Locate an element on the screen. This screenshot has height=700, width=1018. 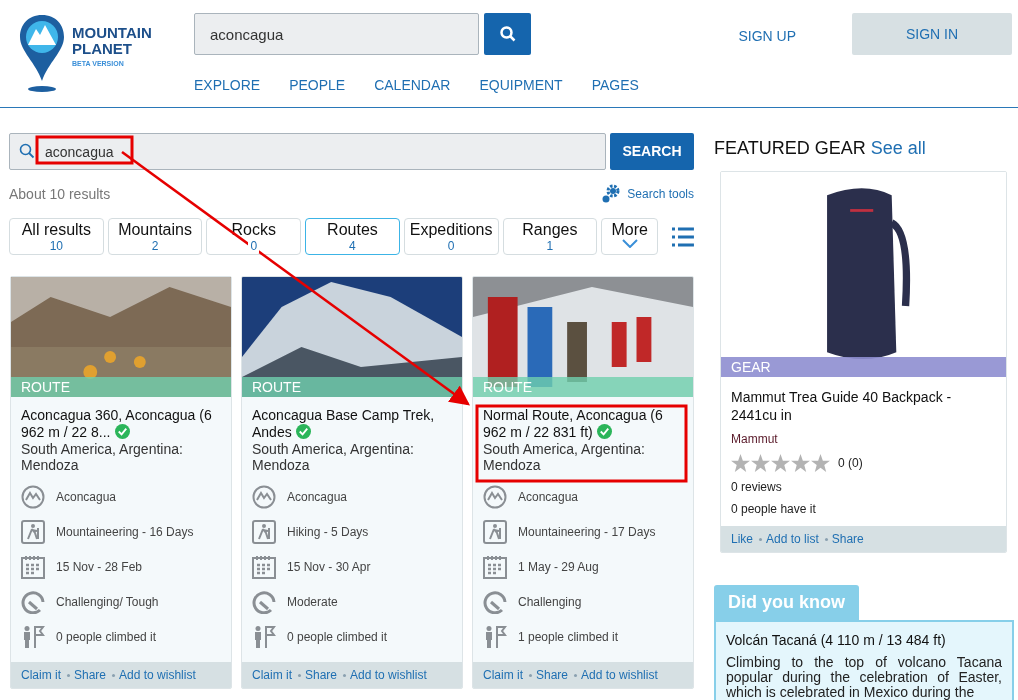
gear-name: Mammut Trea Guide 40 Backpack - 2441cu in is located at coordinates (863, 406).